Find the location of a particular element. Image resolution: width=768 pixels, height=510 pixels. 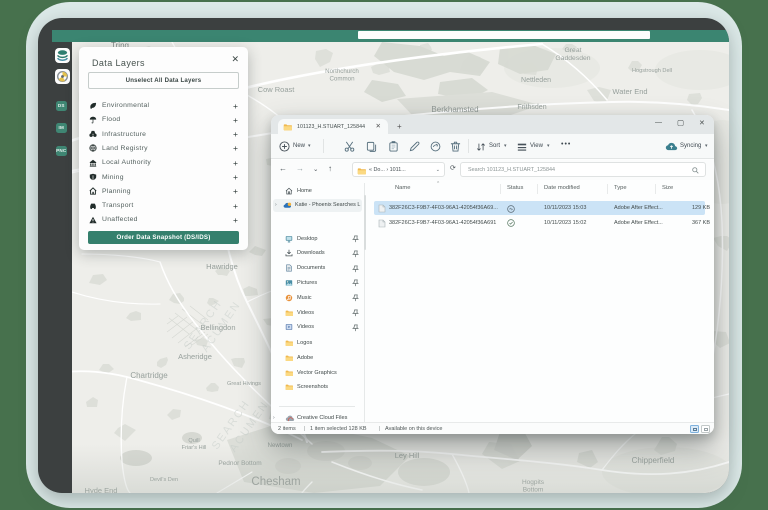

svg-text: Hogstrough Dell is located at coordinates (652, 71).